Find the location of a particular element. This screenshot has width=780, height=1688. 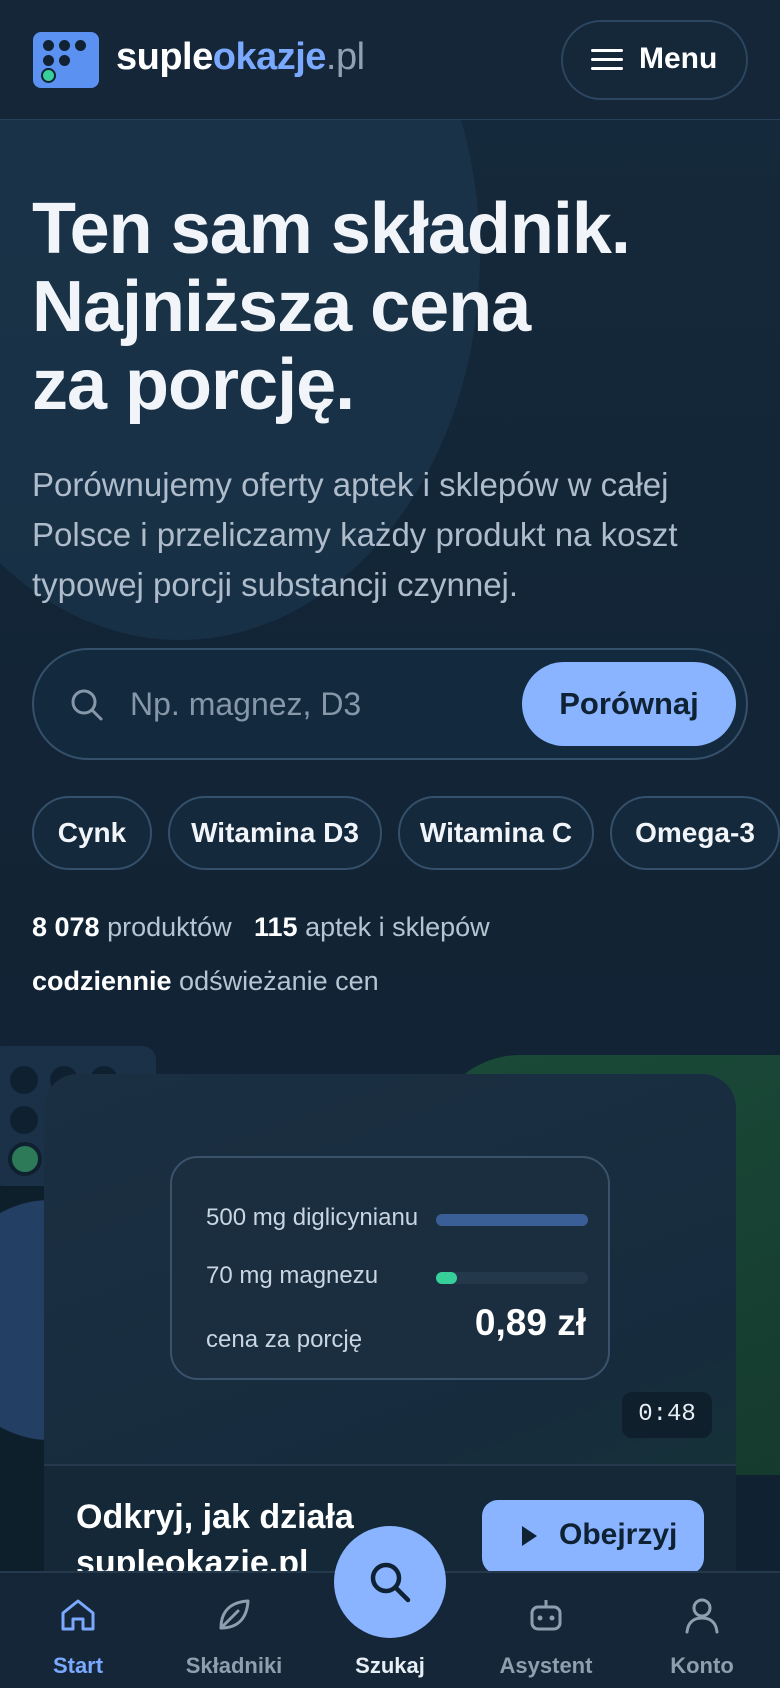

dose-bar is located at coordinates (512, 1220).